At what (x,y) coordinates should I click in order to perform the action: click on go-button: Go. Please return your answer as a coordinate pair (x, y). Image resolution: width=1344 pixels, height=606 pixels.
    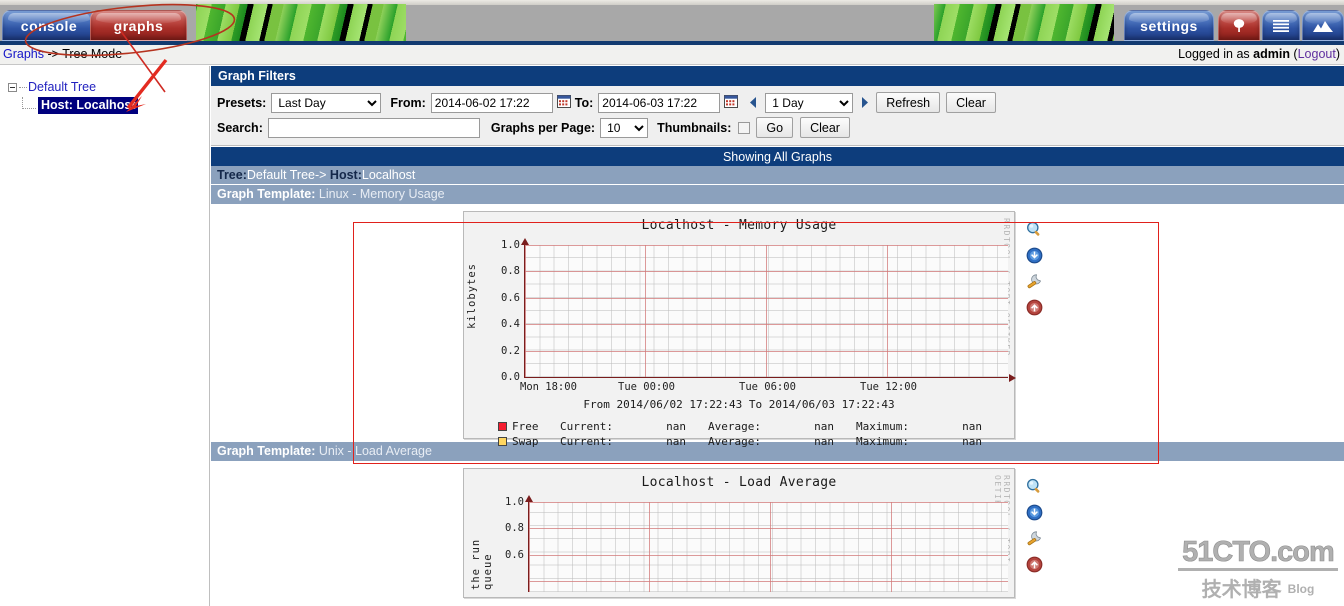
    Looking at the image, I should click on (775, 127).